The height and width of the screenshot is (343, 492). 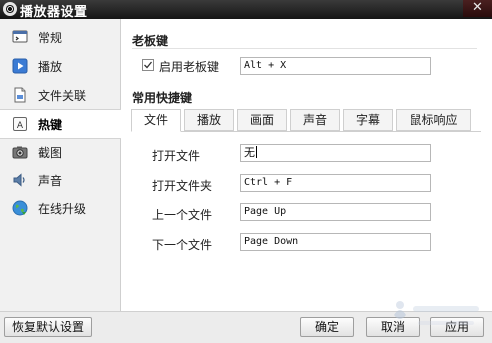 I want to click on open-file-input: 无, so click(x=335, y=153).